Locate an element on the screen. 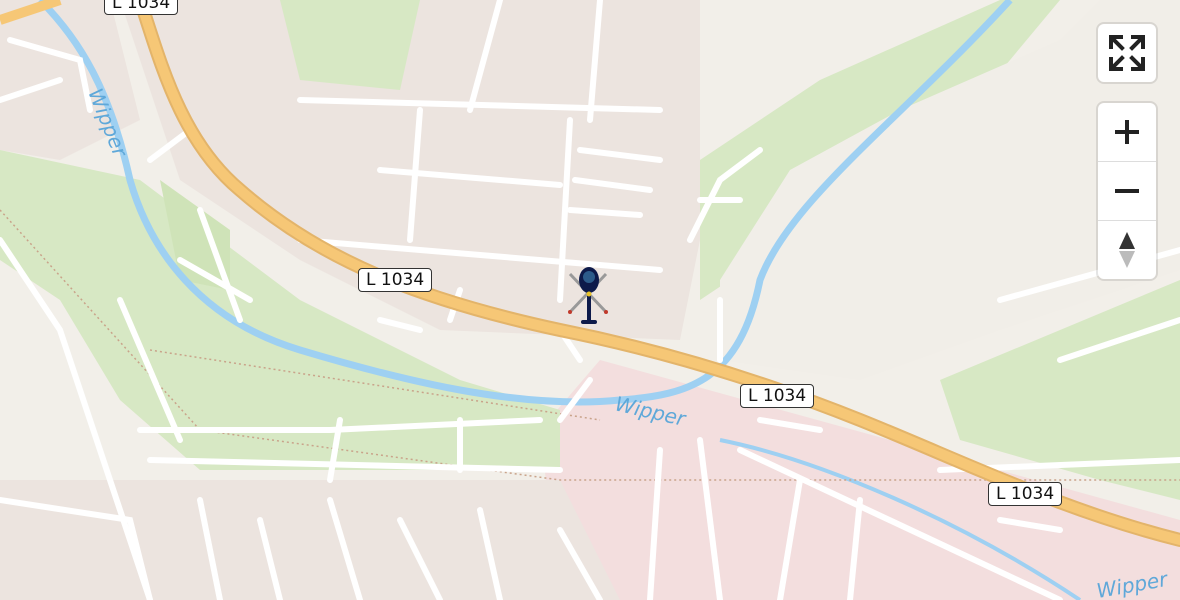  zoom-out-button is located at coordinates (1127, 190).